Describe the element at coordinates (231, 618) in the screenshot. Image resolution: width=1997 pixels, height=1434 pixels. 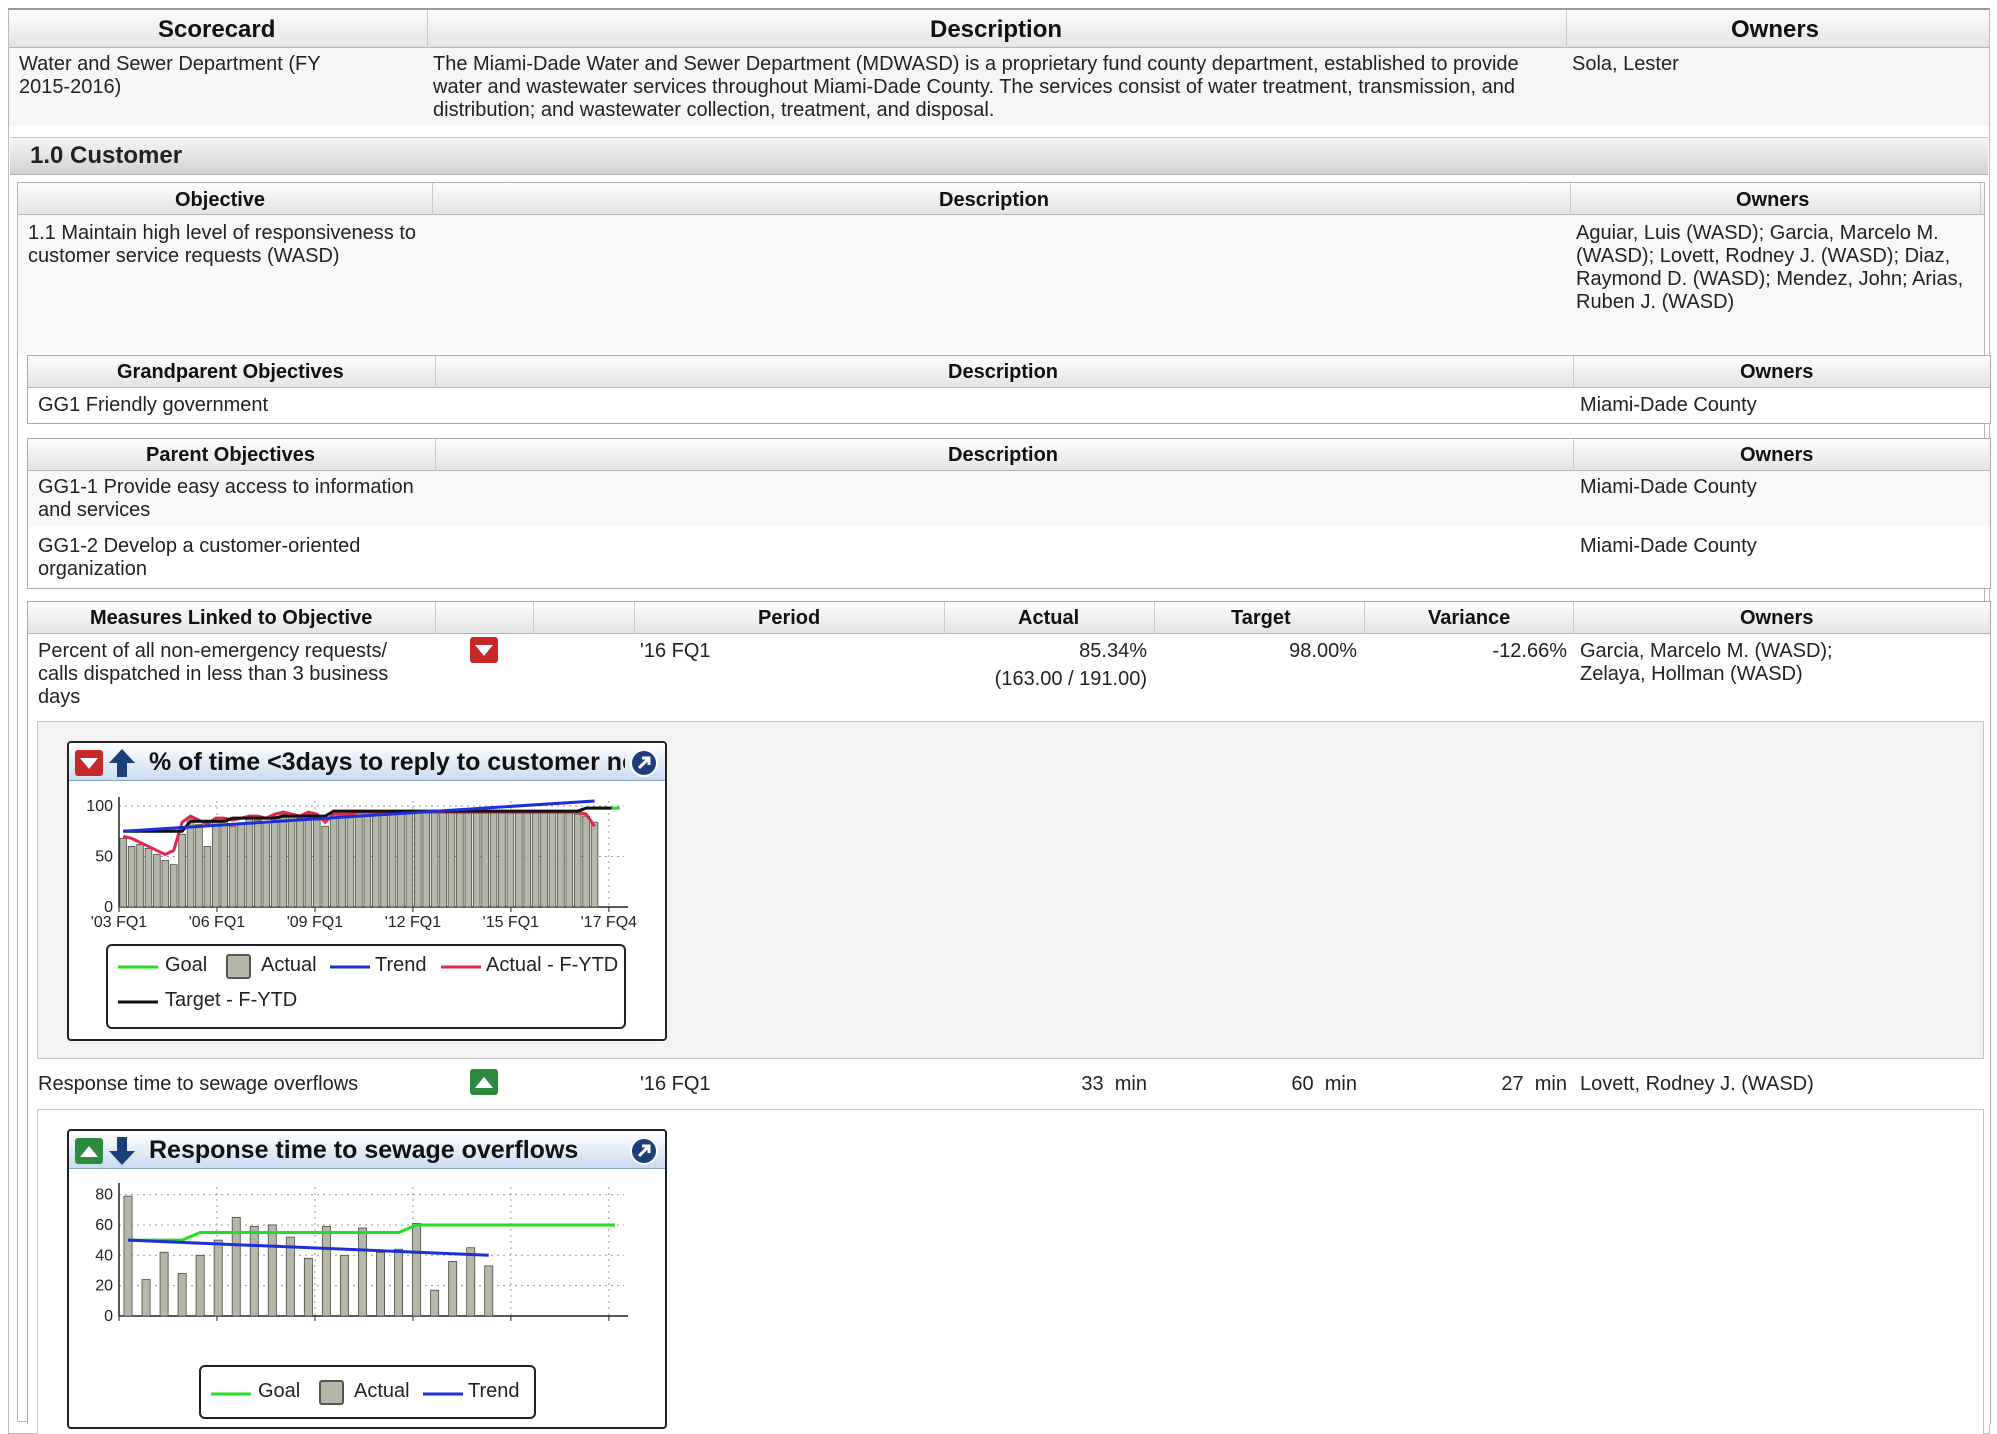
I see `measures-col-header: Measures Linked to Objective` at that location.